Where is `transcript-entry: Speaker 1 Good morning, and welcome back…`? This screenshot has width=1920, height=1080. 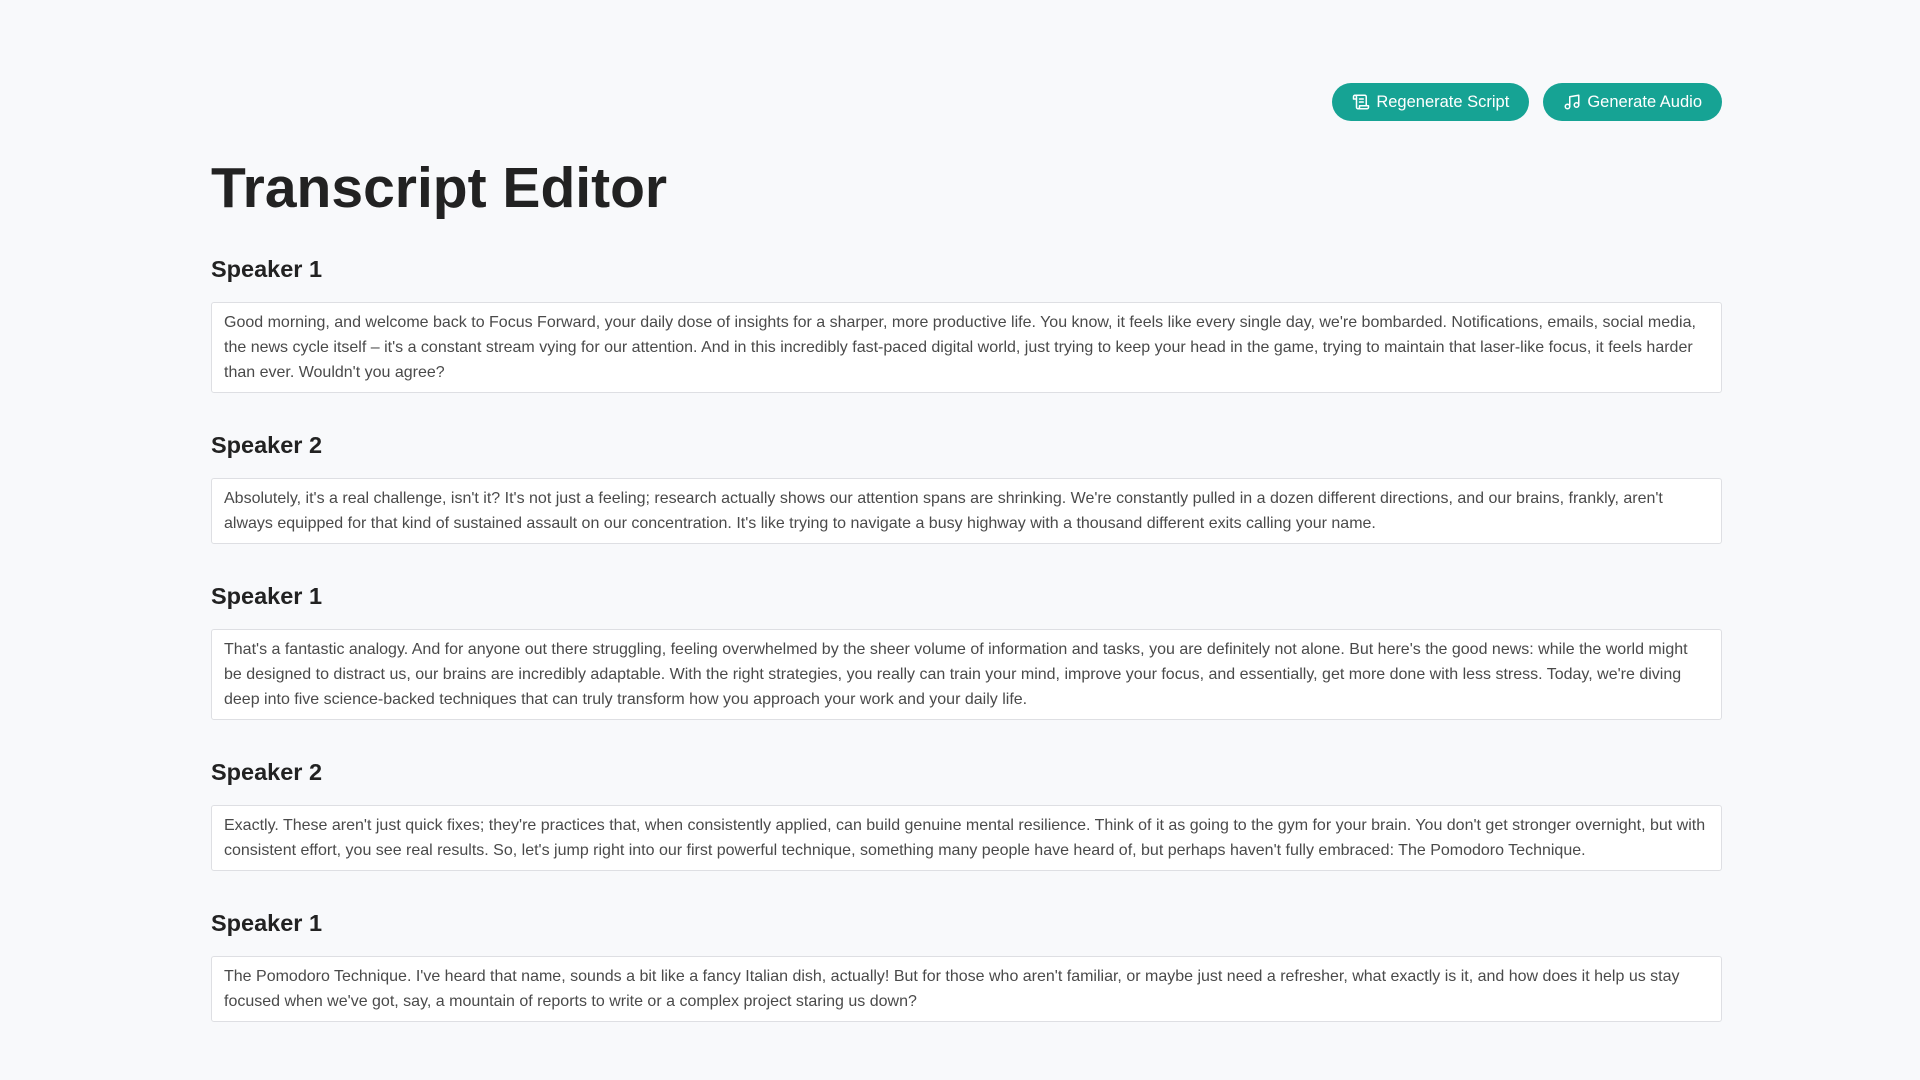
transcript-entry: Speaker 1 Good morning, and welcome back… is located at coordinates (966, 309).